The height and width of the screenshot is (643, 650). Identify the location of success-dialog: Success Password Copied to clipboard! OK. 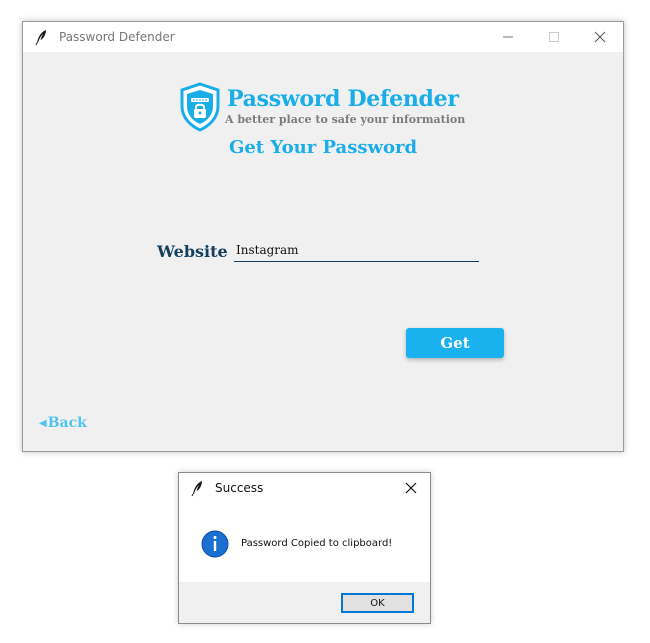
(304, 548).